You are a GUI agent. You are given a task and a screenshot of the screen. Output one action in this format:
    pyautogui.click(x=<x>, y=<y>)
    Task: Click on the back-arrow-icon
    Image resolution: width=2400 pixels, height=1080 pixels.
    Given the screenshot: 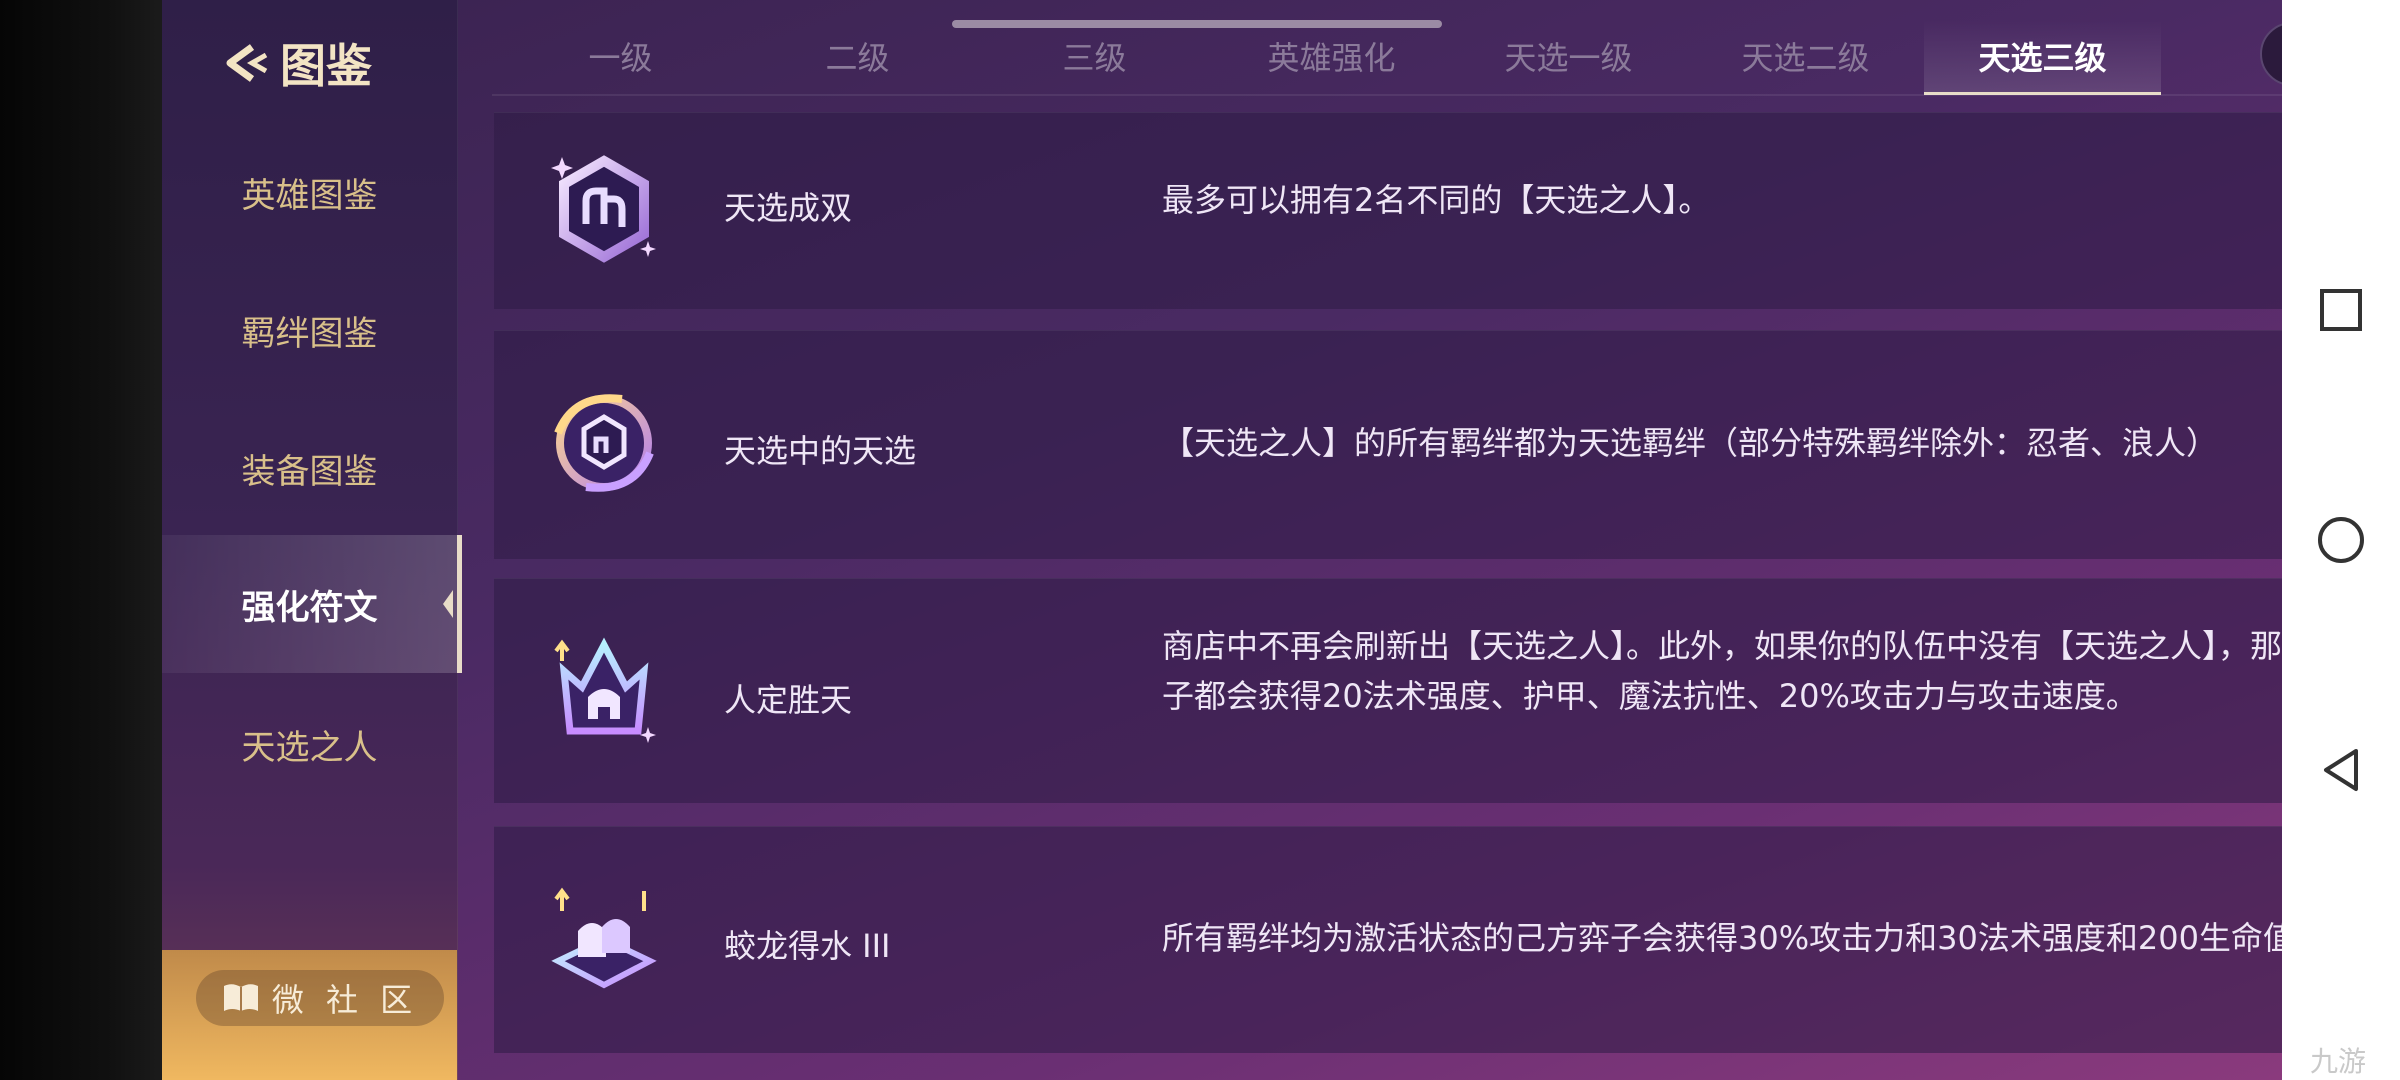 What is the action you would take?
    pyautogui.click(x=247, y=63)
    